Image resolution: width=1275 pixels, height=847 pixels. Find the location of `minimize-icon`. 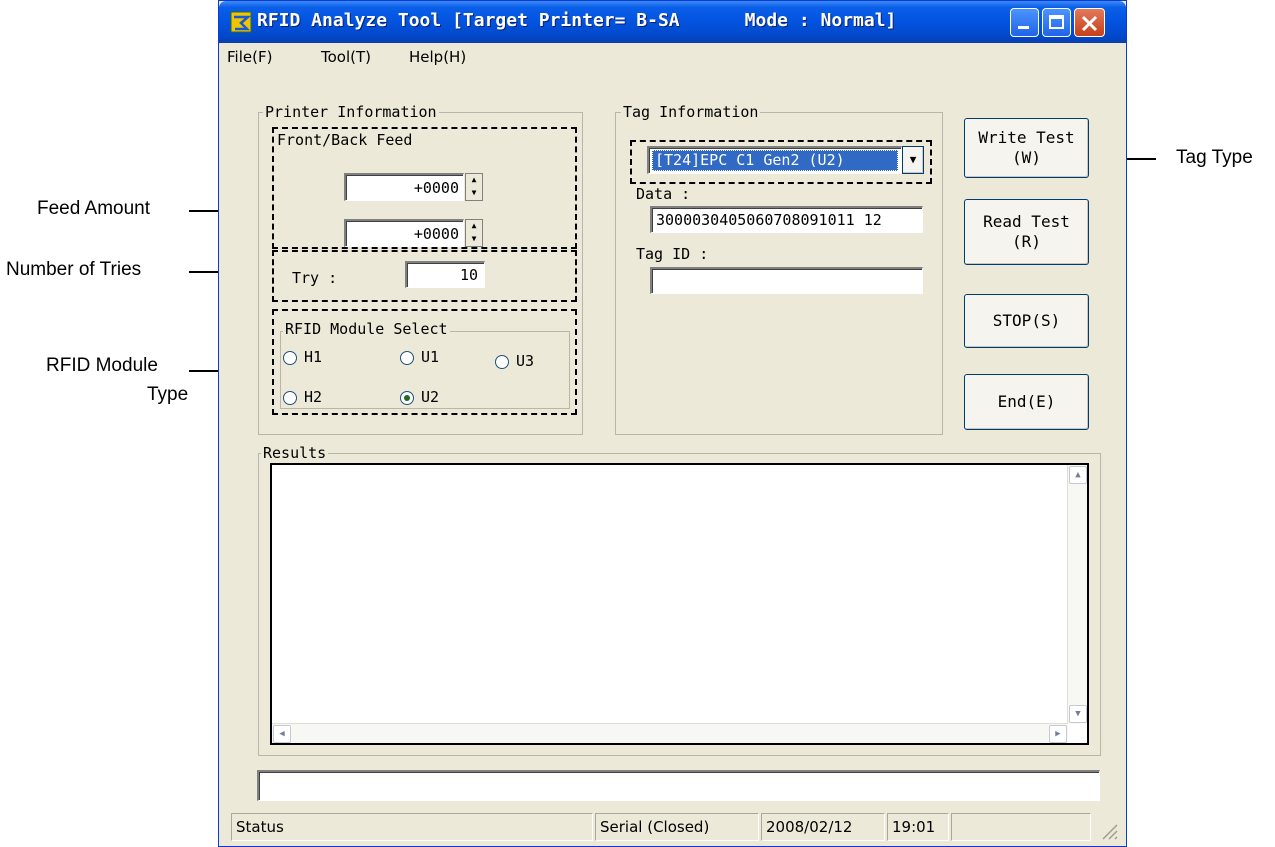

minimize-icon is located at coordinates (1023, 27).